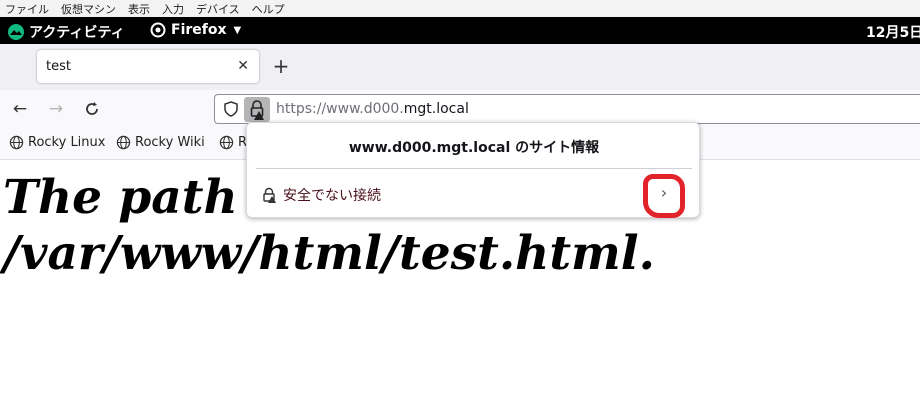 The width and height of the screenshot is (920, 410). What do you see at coordinates (148, 66) in the screenshot?
I see `tab-test: test ✕` at bounding box center [148, 66].